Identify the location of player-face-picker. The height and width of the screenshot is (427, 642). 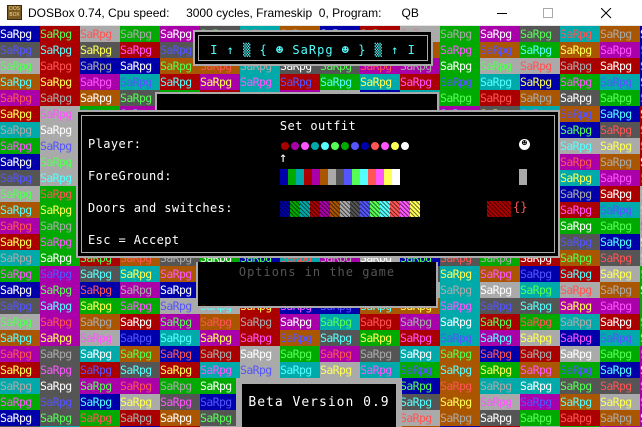
(345, 146).